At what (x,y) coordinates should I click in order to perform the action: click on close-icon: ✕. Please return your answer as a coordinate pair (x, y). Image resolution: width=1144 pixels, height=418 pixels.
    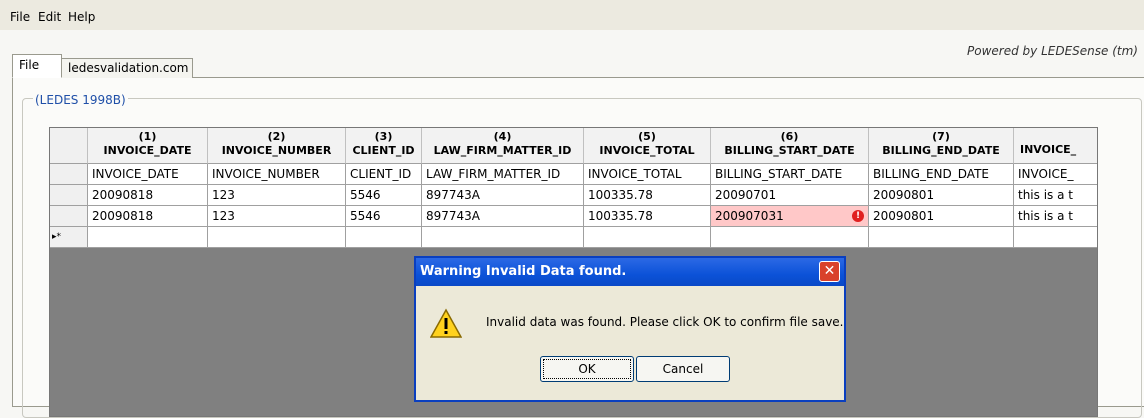
    Looking at the image, I should click on (829, 271).